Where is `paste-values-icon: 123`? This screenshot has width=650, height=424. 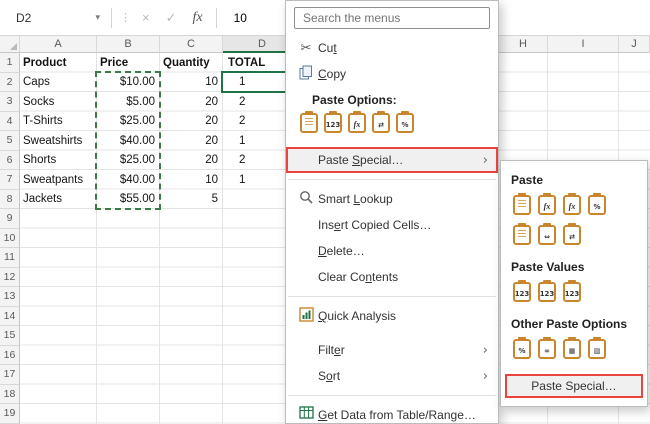 paste-values-icon: 123 is located at coordinates (333, 123).